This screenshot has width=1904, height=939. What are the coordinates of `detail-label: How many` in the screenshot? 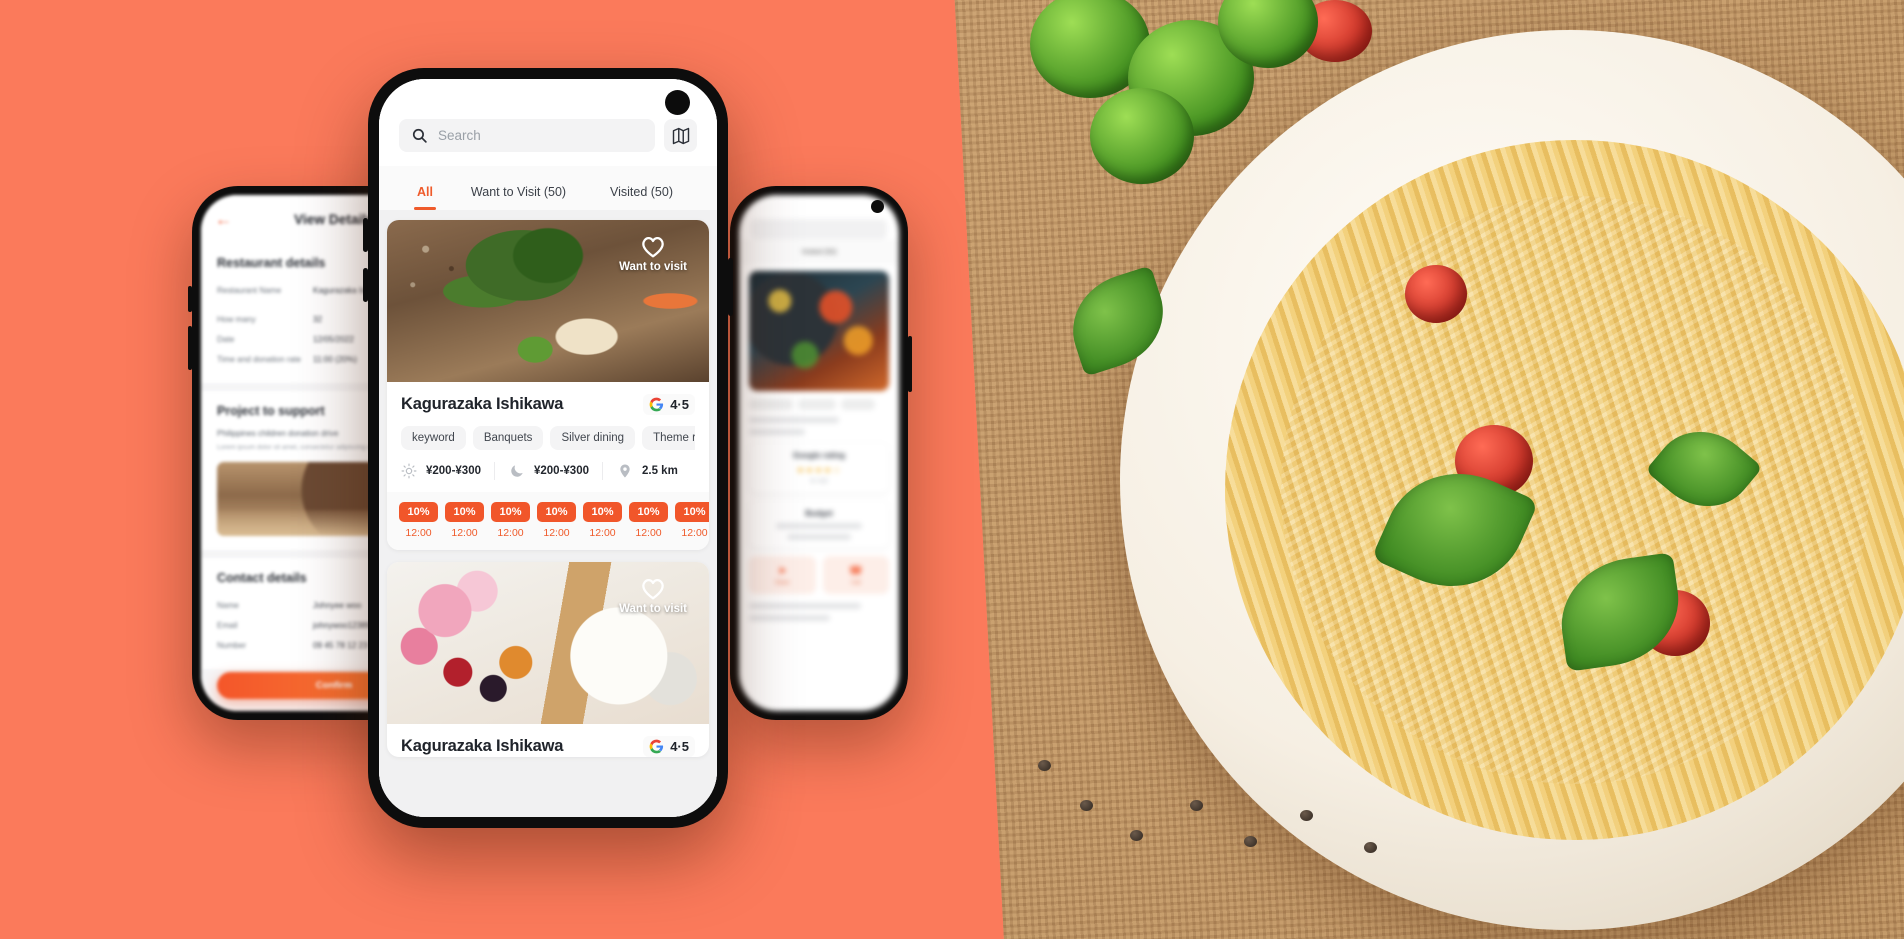 It's located at (236, 319).